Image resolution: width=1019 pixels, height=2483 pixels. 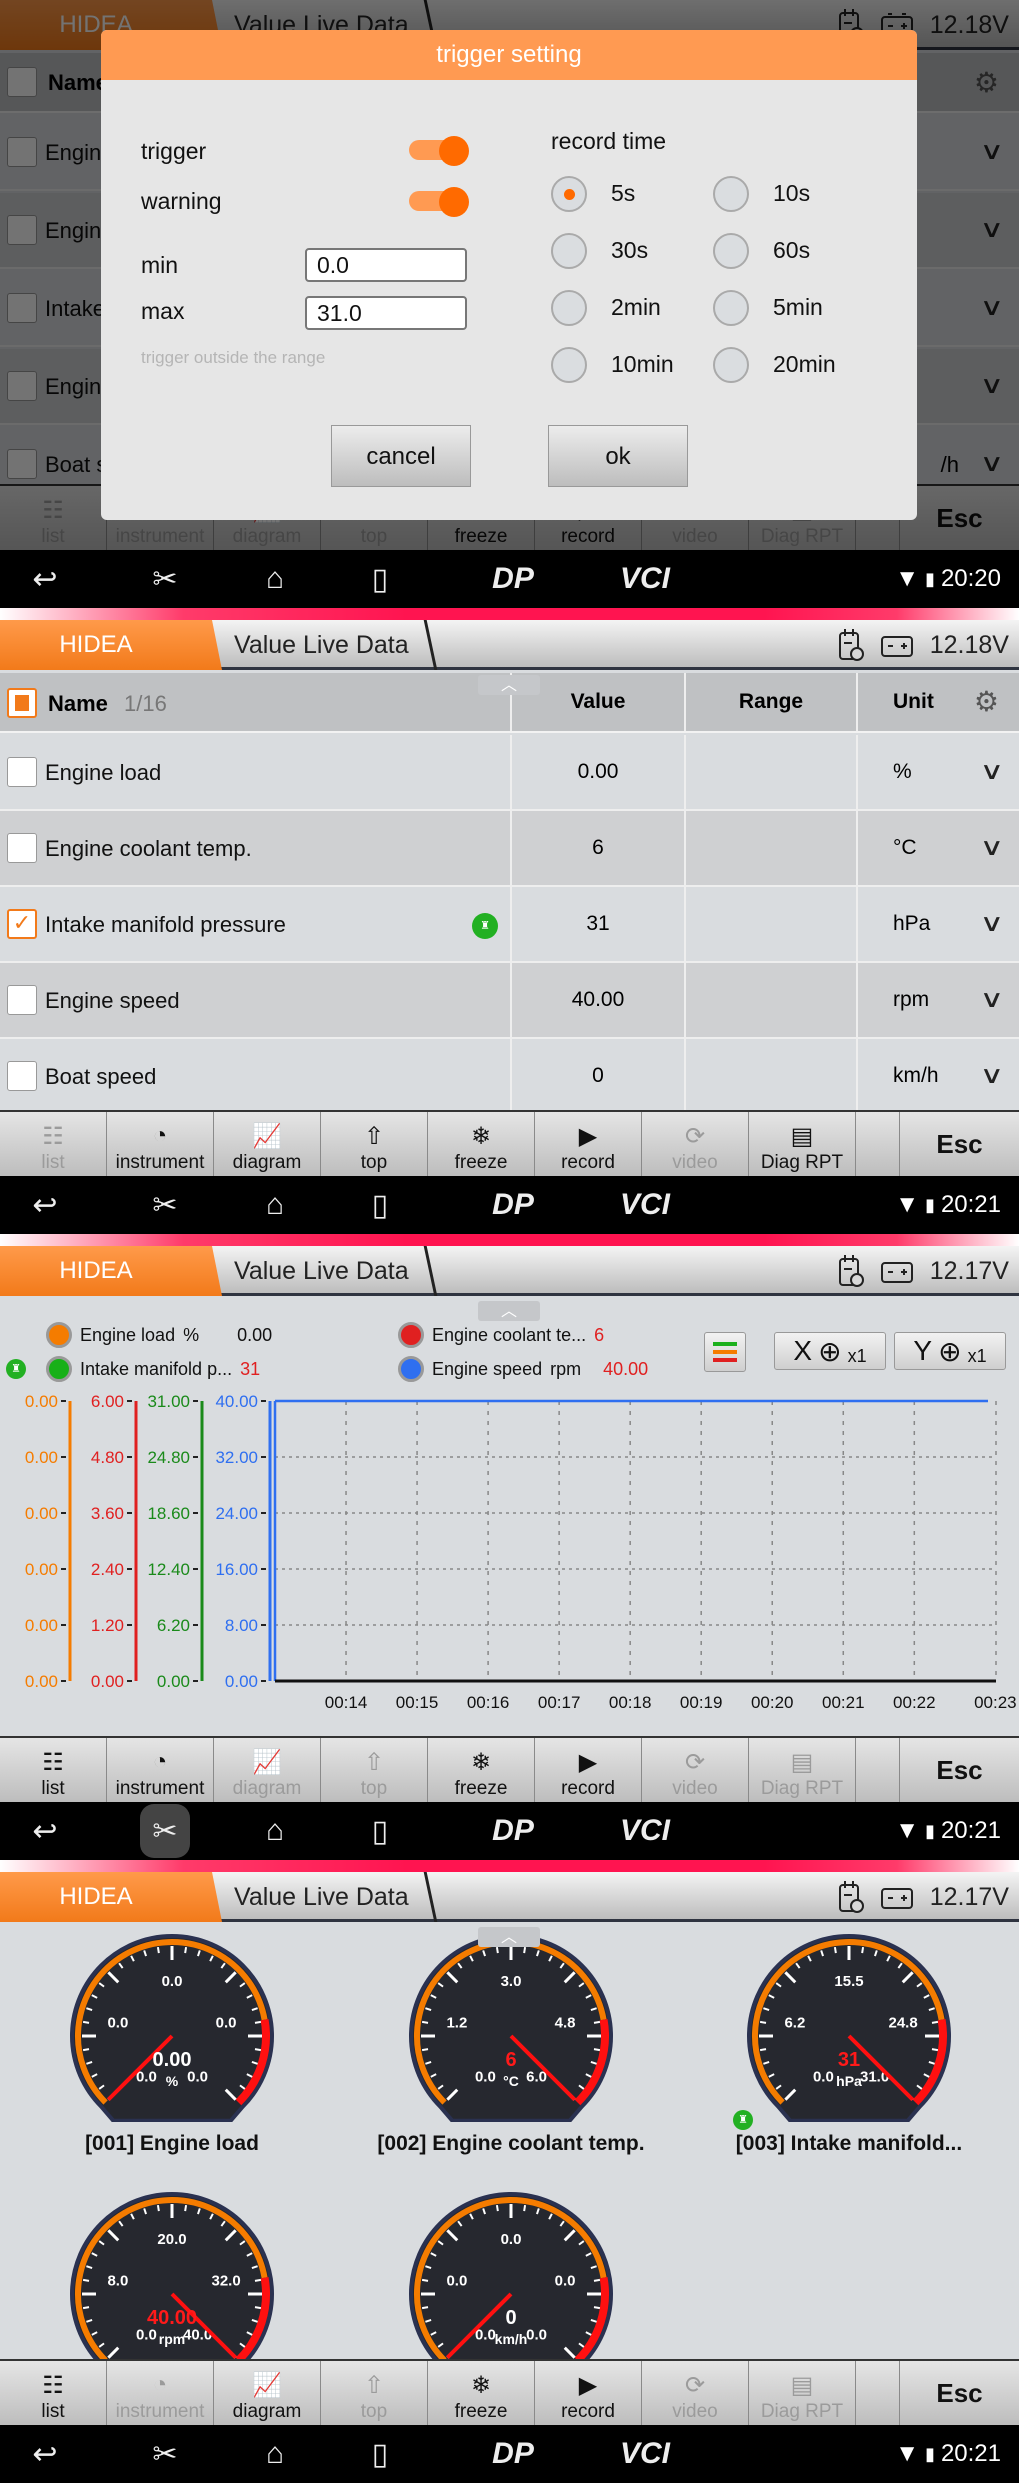 What do you see at coordinates (172, 2285) in the screenshot?
I see `gauge: 0.0 8.0 20.0 32.0 40.0 40.00 rpm` at bounding box center [172, 2285].